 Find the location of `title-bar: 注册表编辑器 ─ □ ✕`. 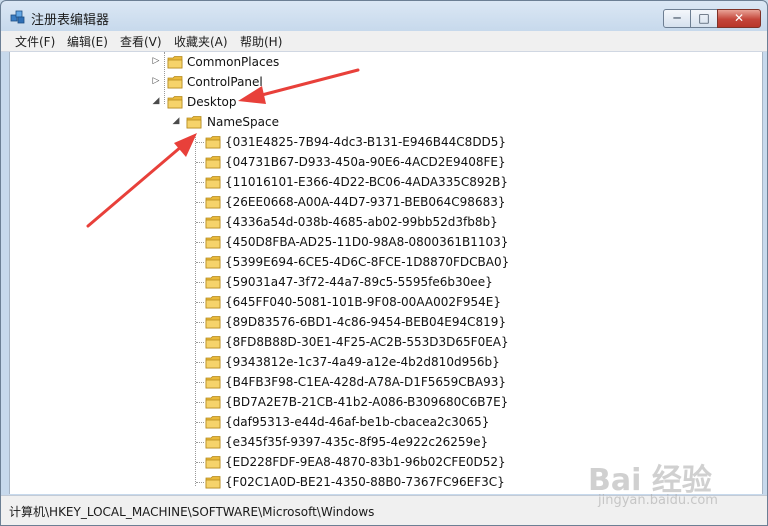

title-bar: 注册表编辑器 ─ □ ✕ is located at coordinates (384, 16).